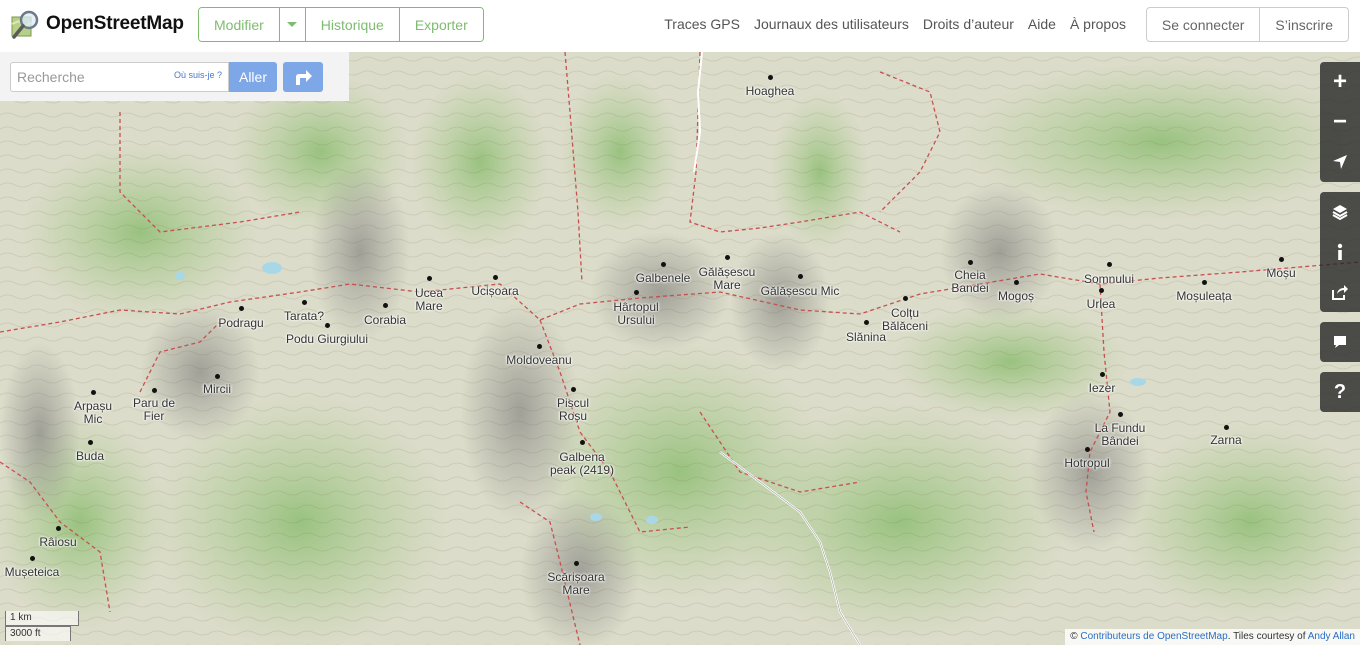 This screenshot has width=1360, height=645. I want to click on add-note-button, so click(1340, 342).